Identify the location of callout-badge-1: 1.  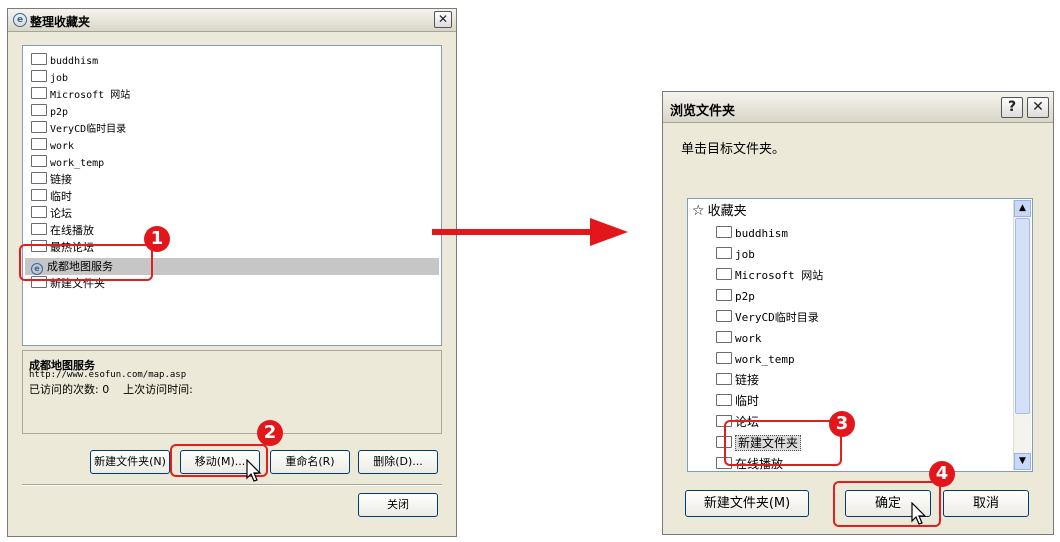
(157, 239).